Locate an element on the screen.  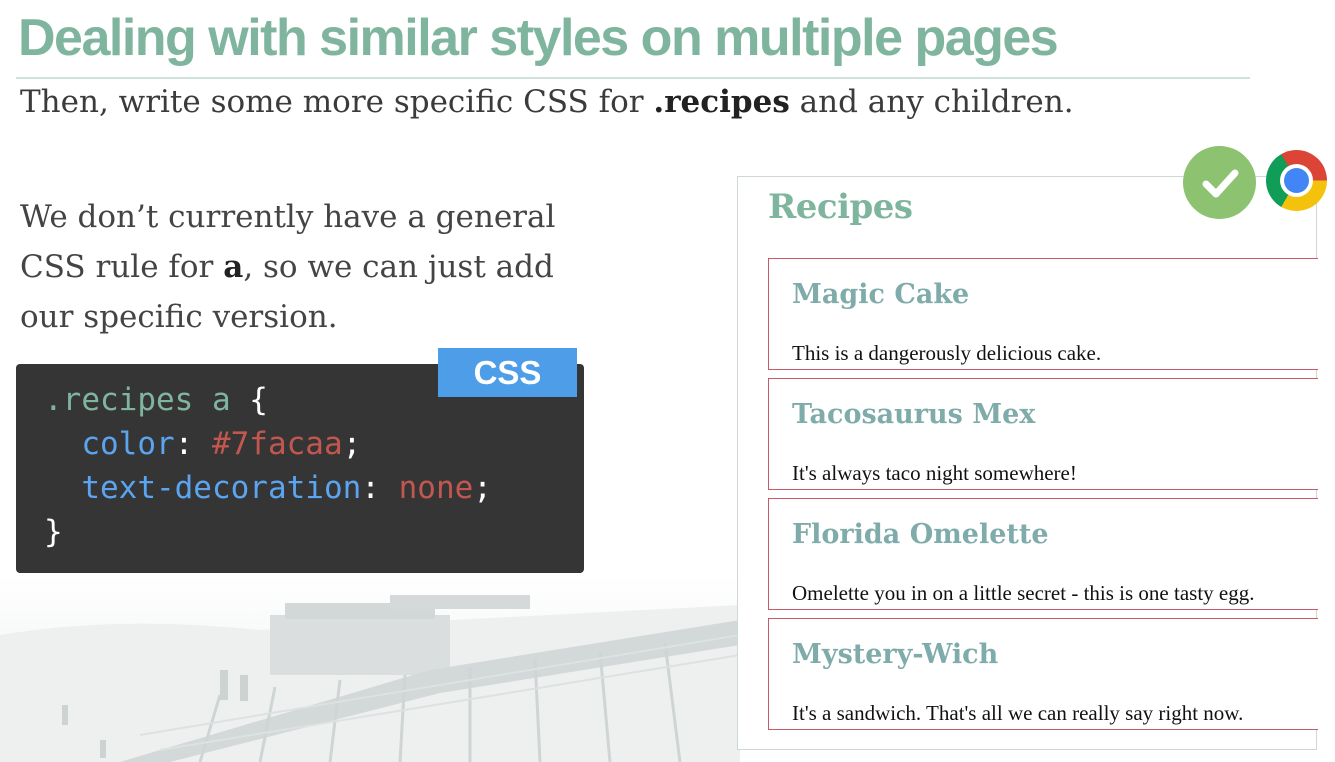
code-line-2: color: #7facaa; is located at coordinates (268, 444).